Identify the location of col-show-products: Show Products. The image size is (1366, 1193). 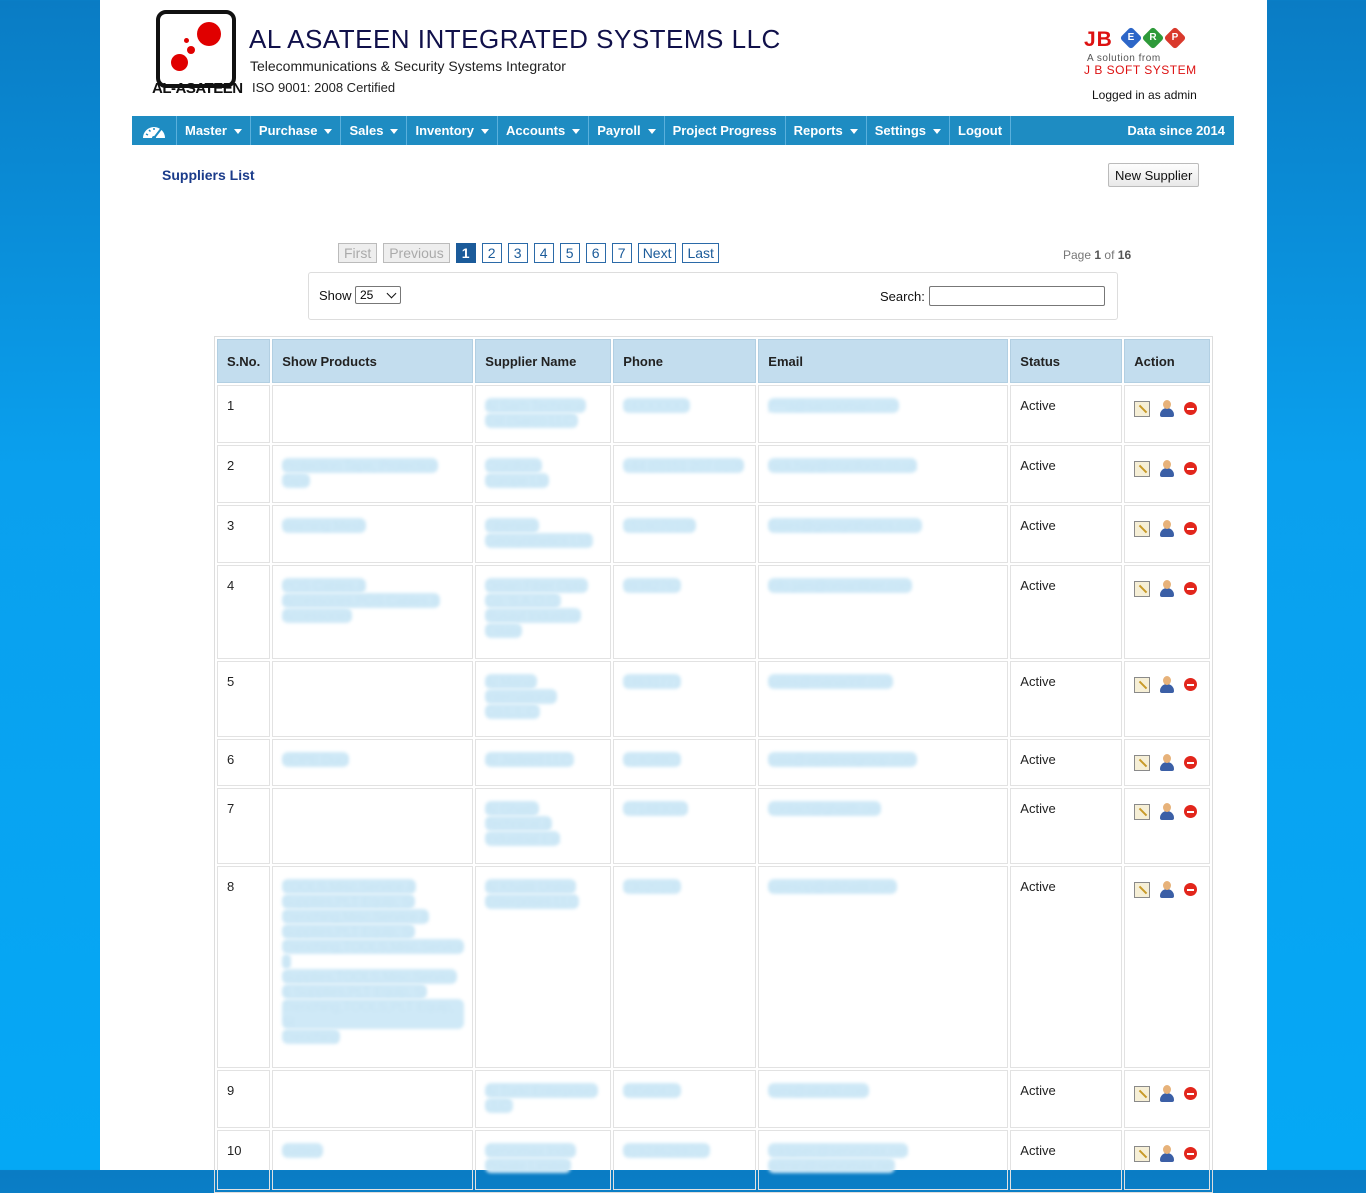
(373, 361).